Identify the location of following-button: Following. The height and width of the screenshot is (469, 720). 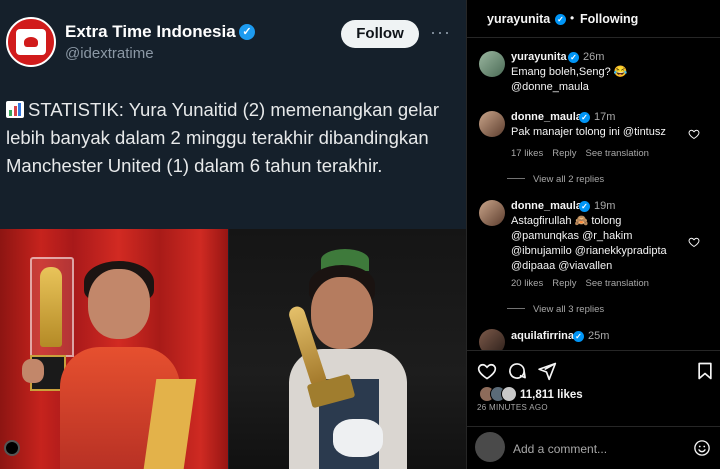
(609, 19).